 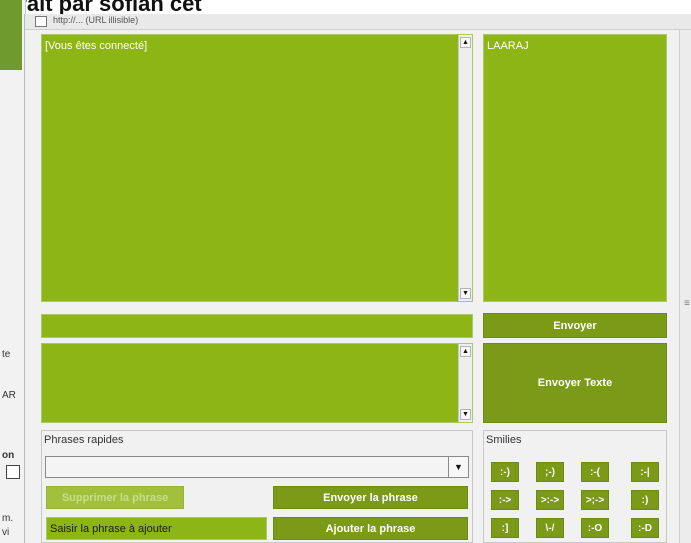 What do you see at coordinates (9, 395) in the screenshot?
I see `background-label: AR` at bounding box center [9, 395].